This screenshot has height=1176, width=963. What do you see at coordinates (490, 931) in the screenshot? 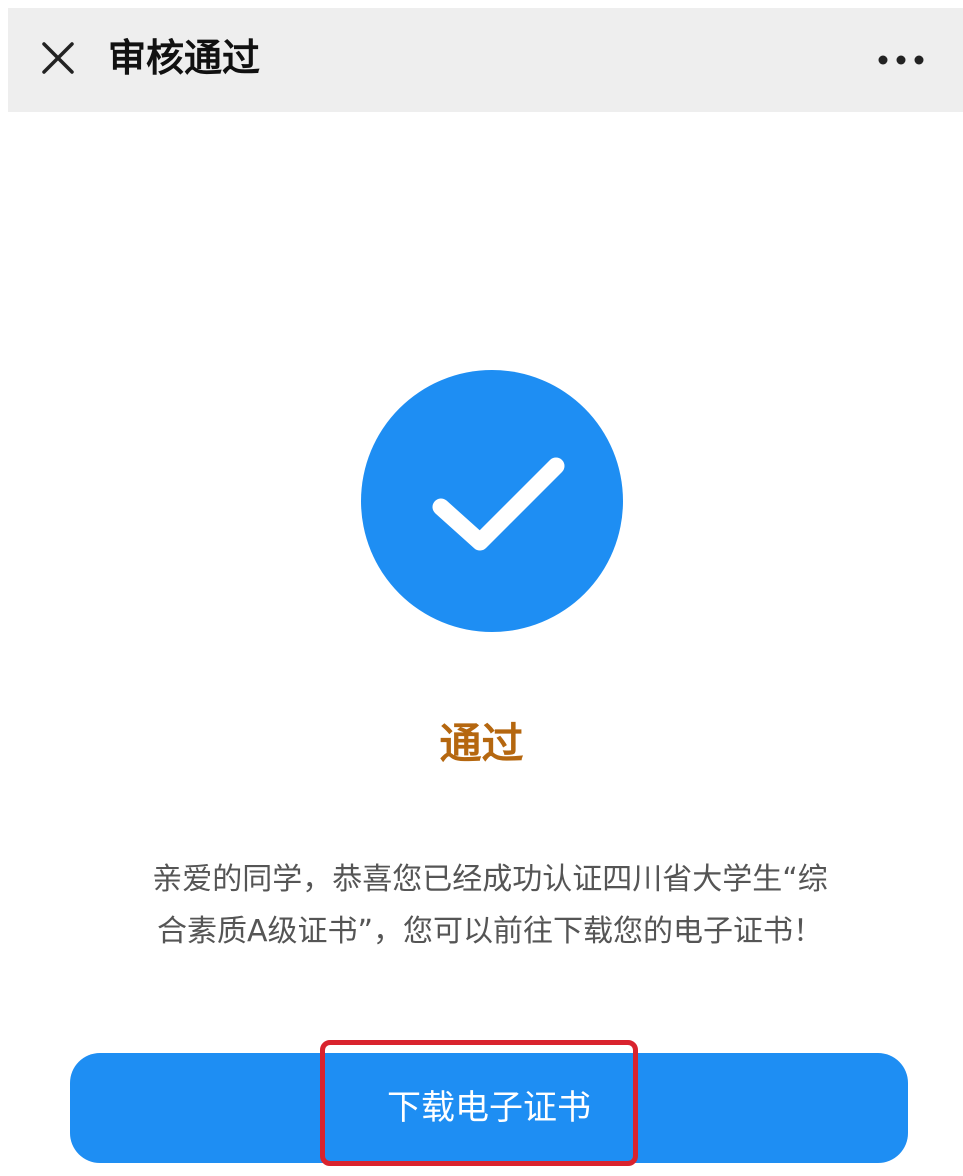
I see `message-line-2: 合素质A级证书”，您可以前往下载您的电子证书！` at bounding box center [490, 931].